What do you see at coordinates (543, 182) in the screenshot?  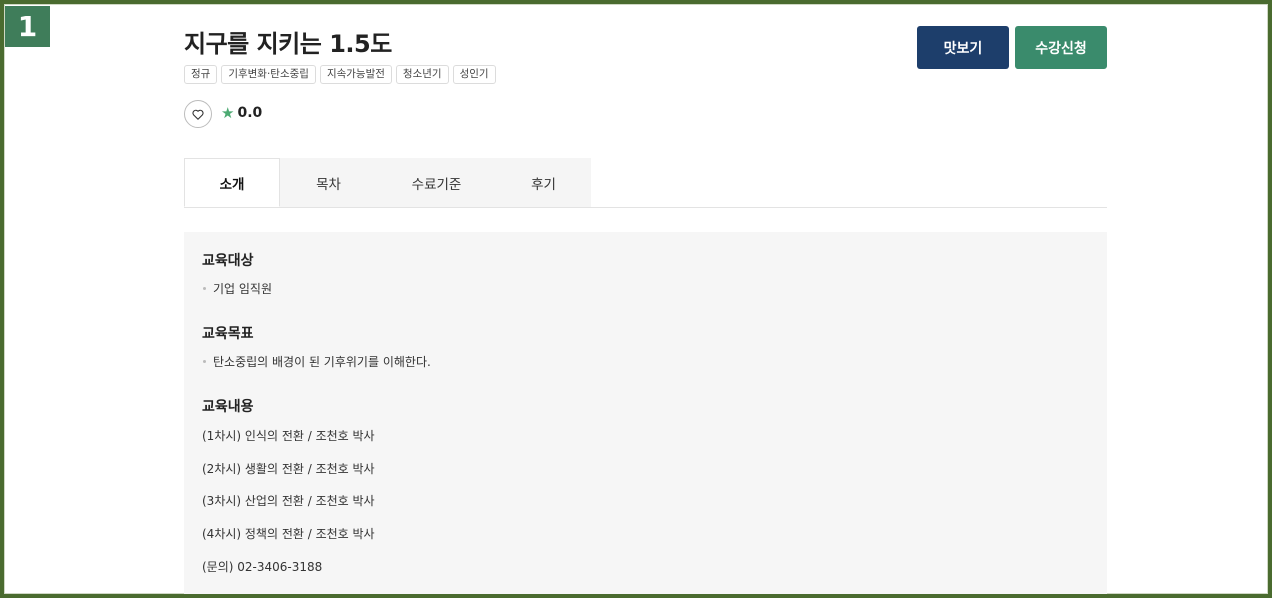 I see `tab-reviews: 후기` at bounding box center [543, 182].